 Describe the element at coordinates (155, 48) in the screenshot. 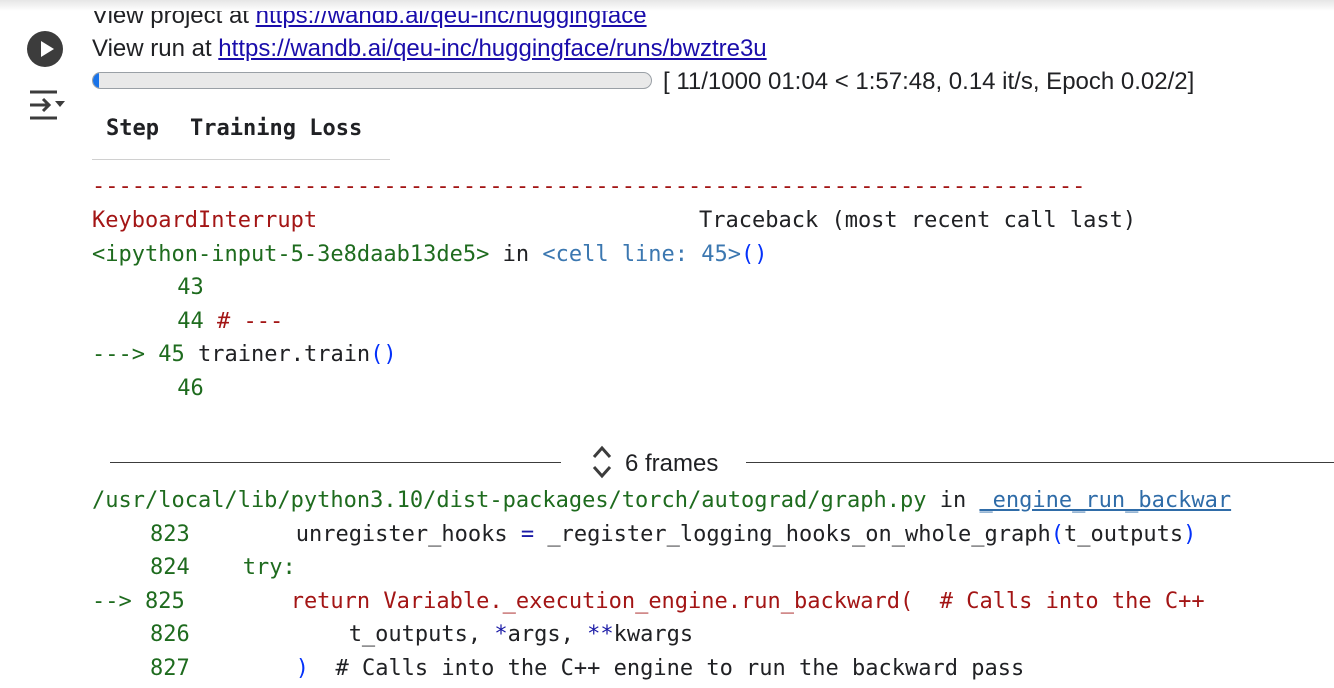

I see `run-prefix: View run at` at that location.